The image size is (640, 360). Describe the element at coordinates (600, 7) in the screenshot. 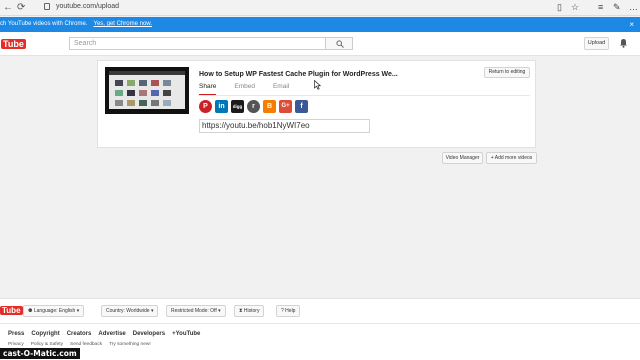

I see `hub-menu-icon: ≡` at that location.